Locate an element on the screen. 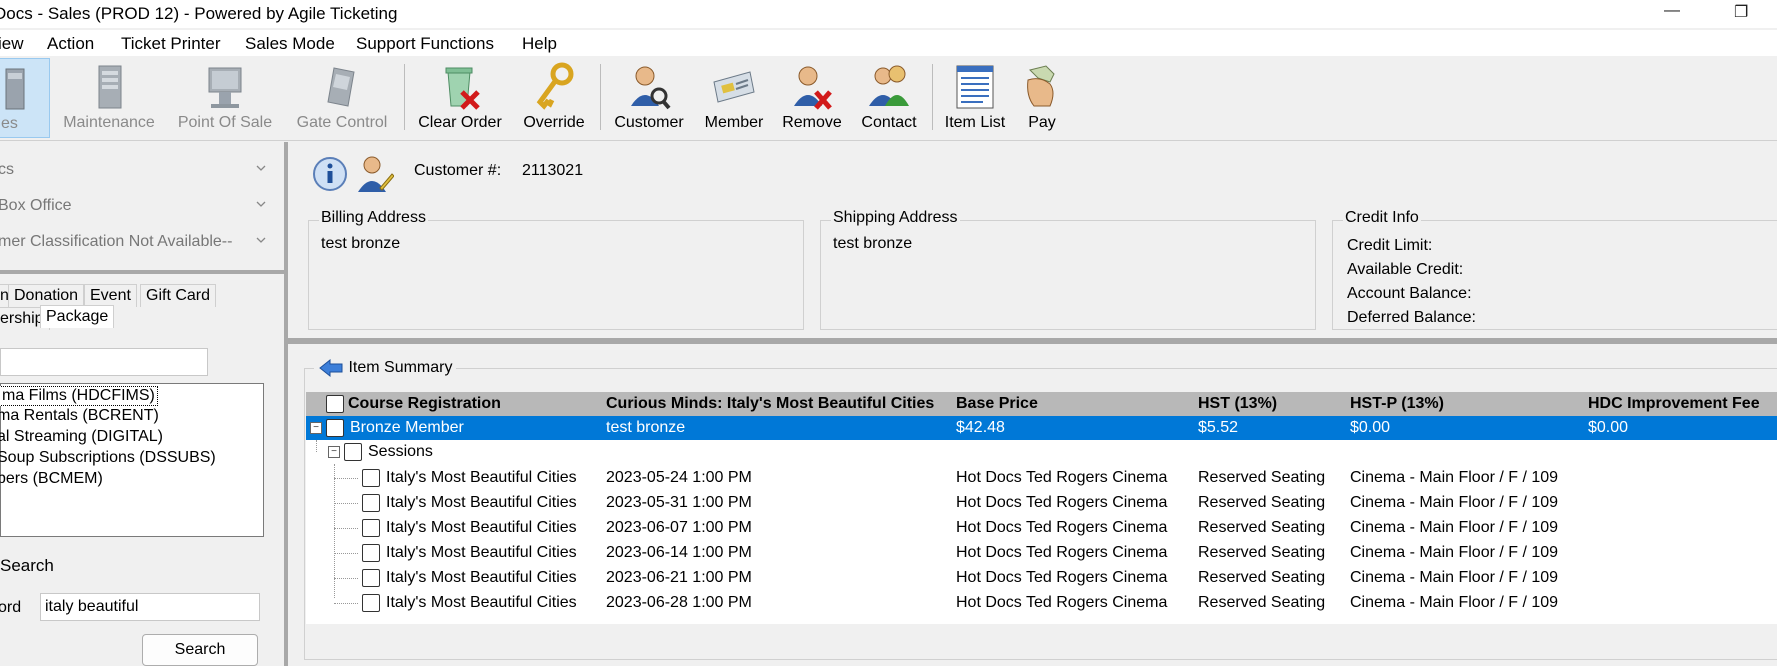  maintenance-button: Maintenance is located at coordinates (109, 97).